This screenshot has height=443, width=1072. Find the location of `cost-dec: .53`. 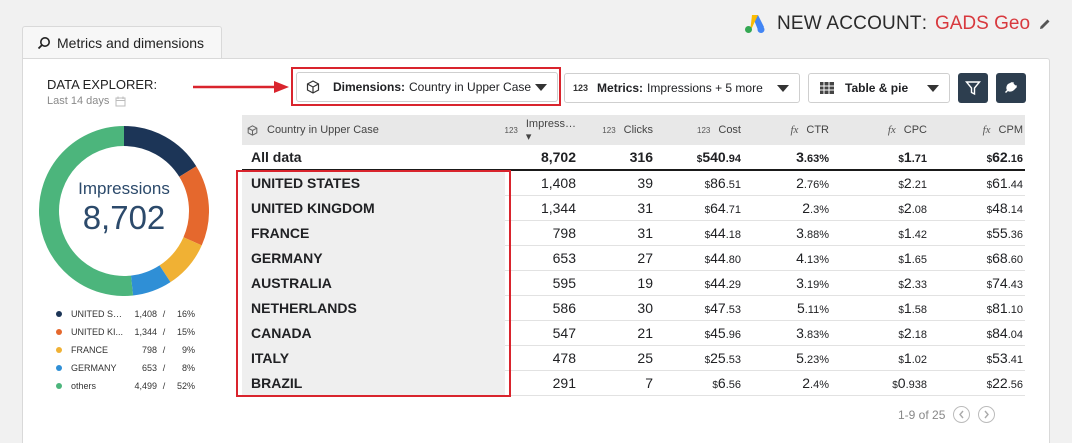

cost-dec: .53 is located at coordinates (733, 360).